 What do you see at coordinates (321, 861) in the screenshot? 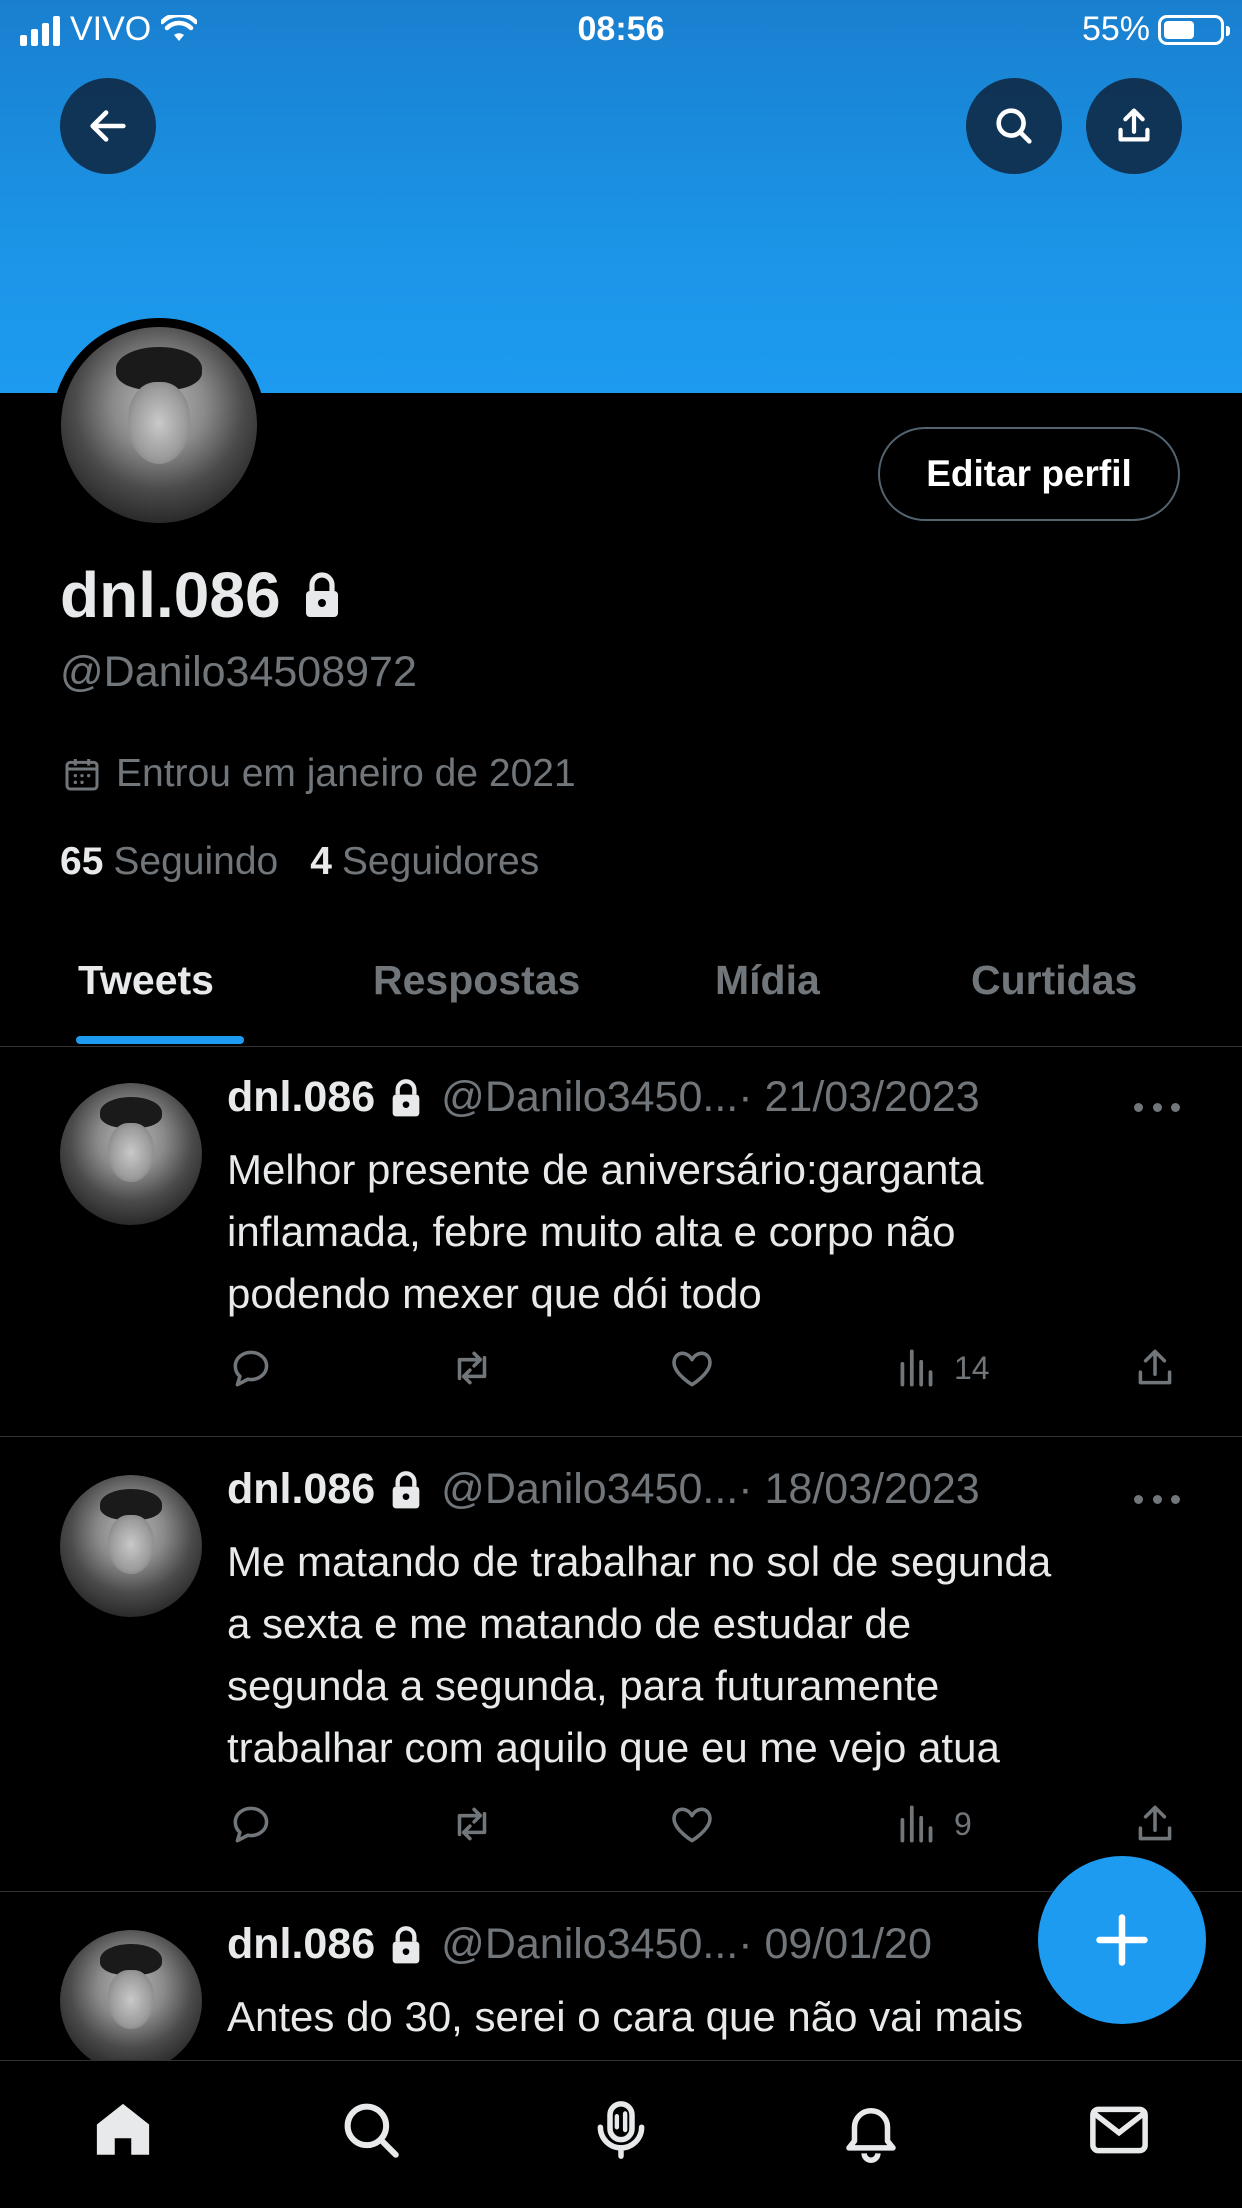
I see `followers-count: 4` at bounding box center [321, 861].